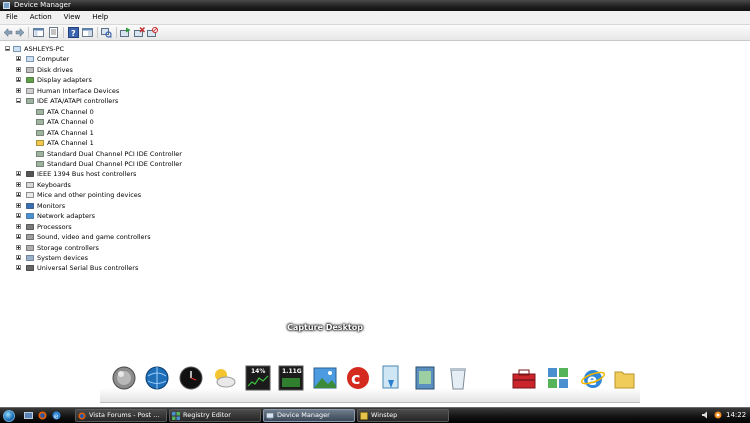 The height and width of the screenshot is (423, 750). What do you see at coordinates (70, 132) in the screenshot?
I see `tree-item-label: ATA Channel 1` at bounding box center [70, 132].